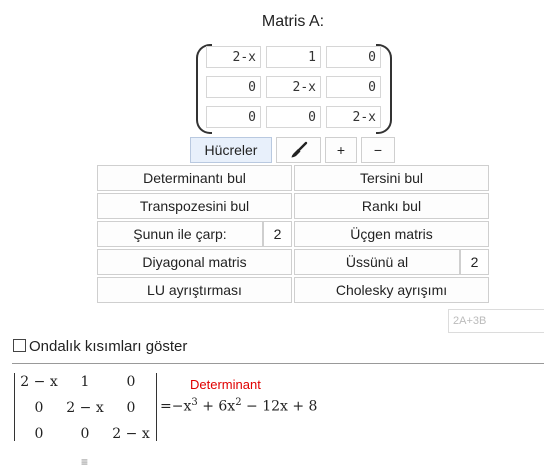 The width and height of the screenshot is (544, 471). Describe the element at coordinates (279, 406) in the screenshot. I see `term-3: − 12x + 8` at that location.